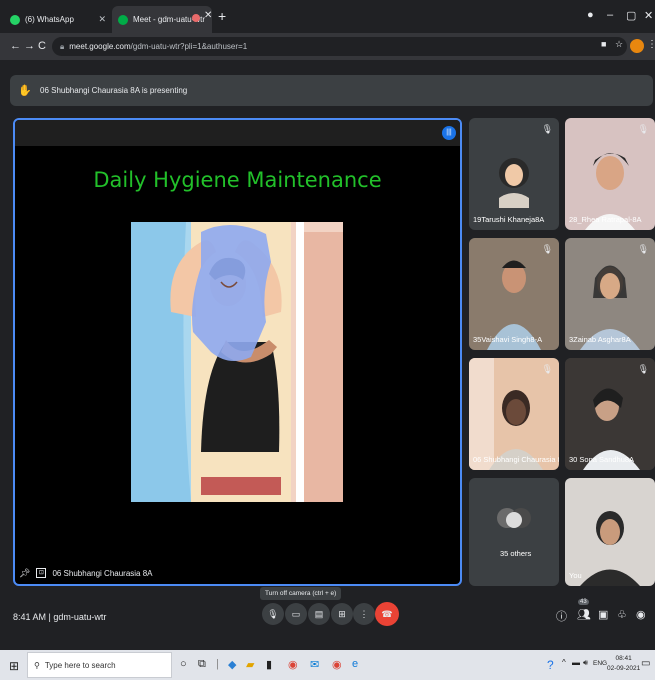  What do you see at coordinates (301, 593) in the screenshot?
I see `camera-tooltip: Turn off camera (ctrl + e)` at bounding box center [301, 593].